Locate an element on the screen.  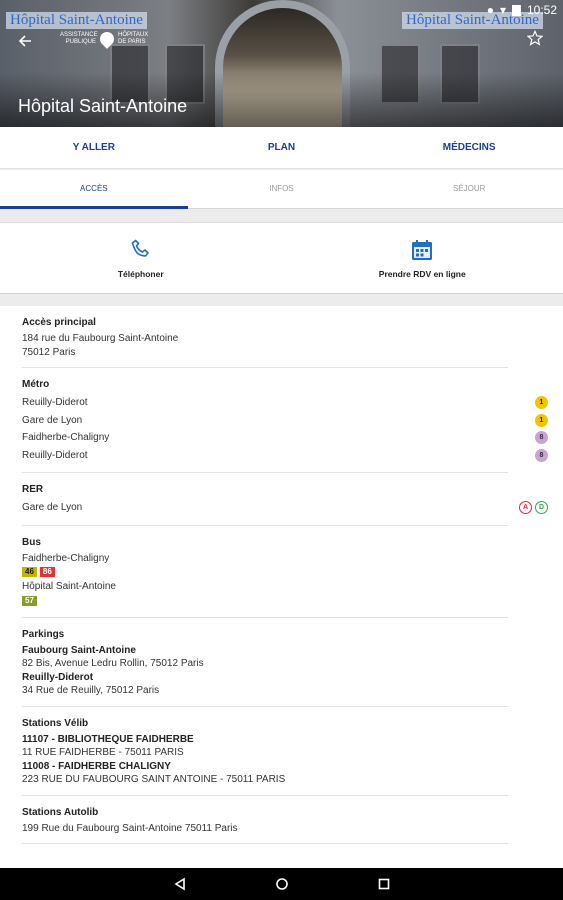
rer-station-row: Gare de Lyon AD is located at coordinates (285, 508).